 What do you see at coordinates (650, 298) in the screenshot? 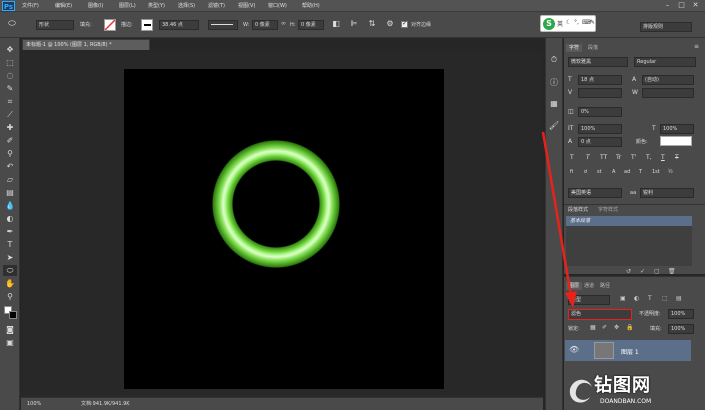
I see `filter-type-icon: T` at bounding box center [650, 298].